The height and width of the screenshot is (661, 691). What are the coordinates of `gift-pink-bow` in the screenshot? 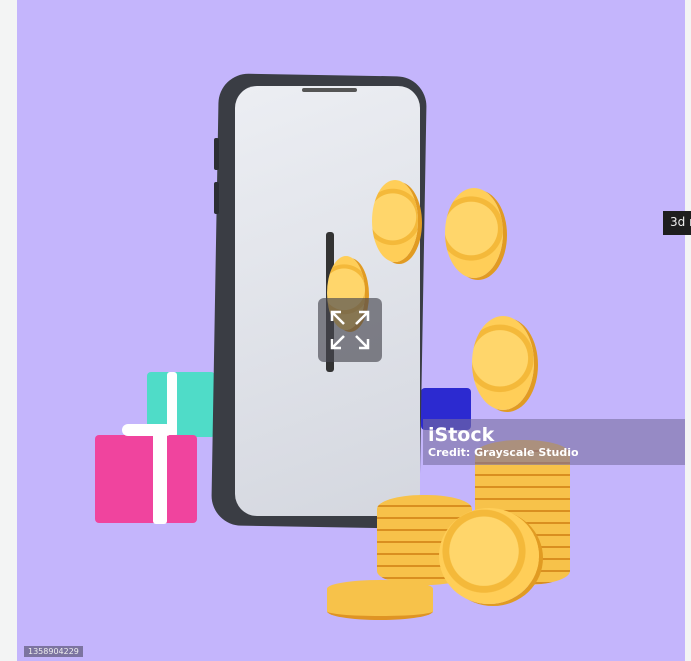 It's located at (147, 430).